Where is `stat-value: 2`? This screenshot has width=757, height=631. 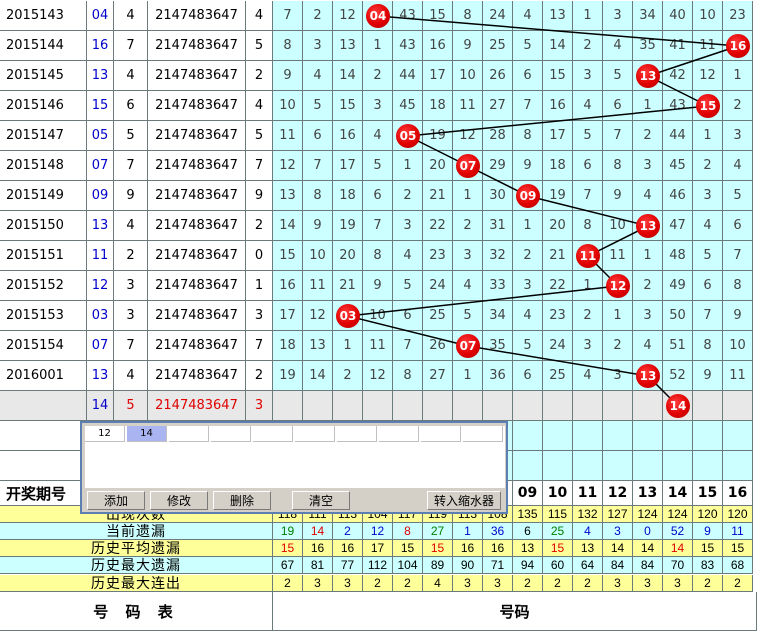
stat-value: 2 is located at coordinates (738, 583).